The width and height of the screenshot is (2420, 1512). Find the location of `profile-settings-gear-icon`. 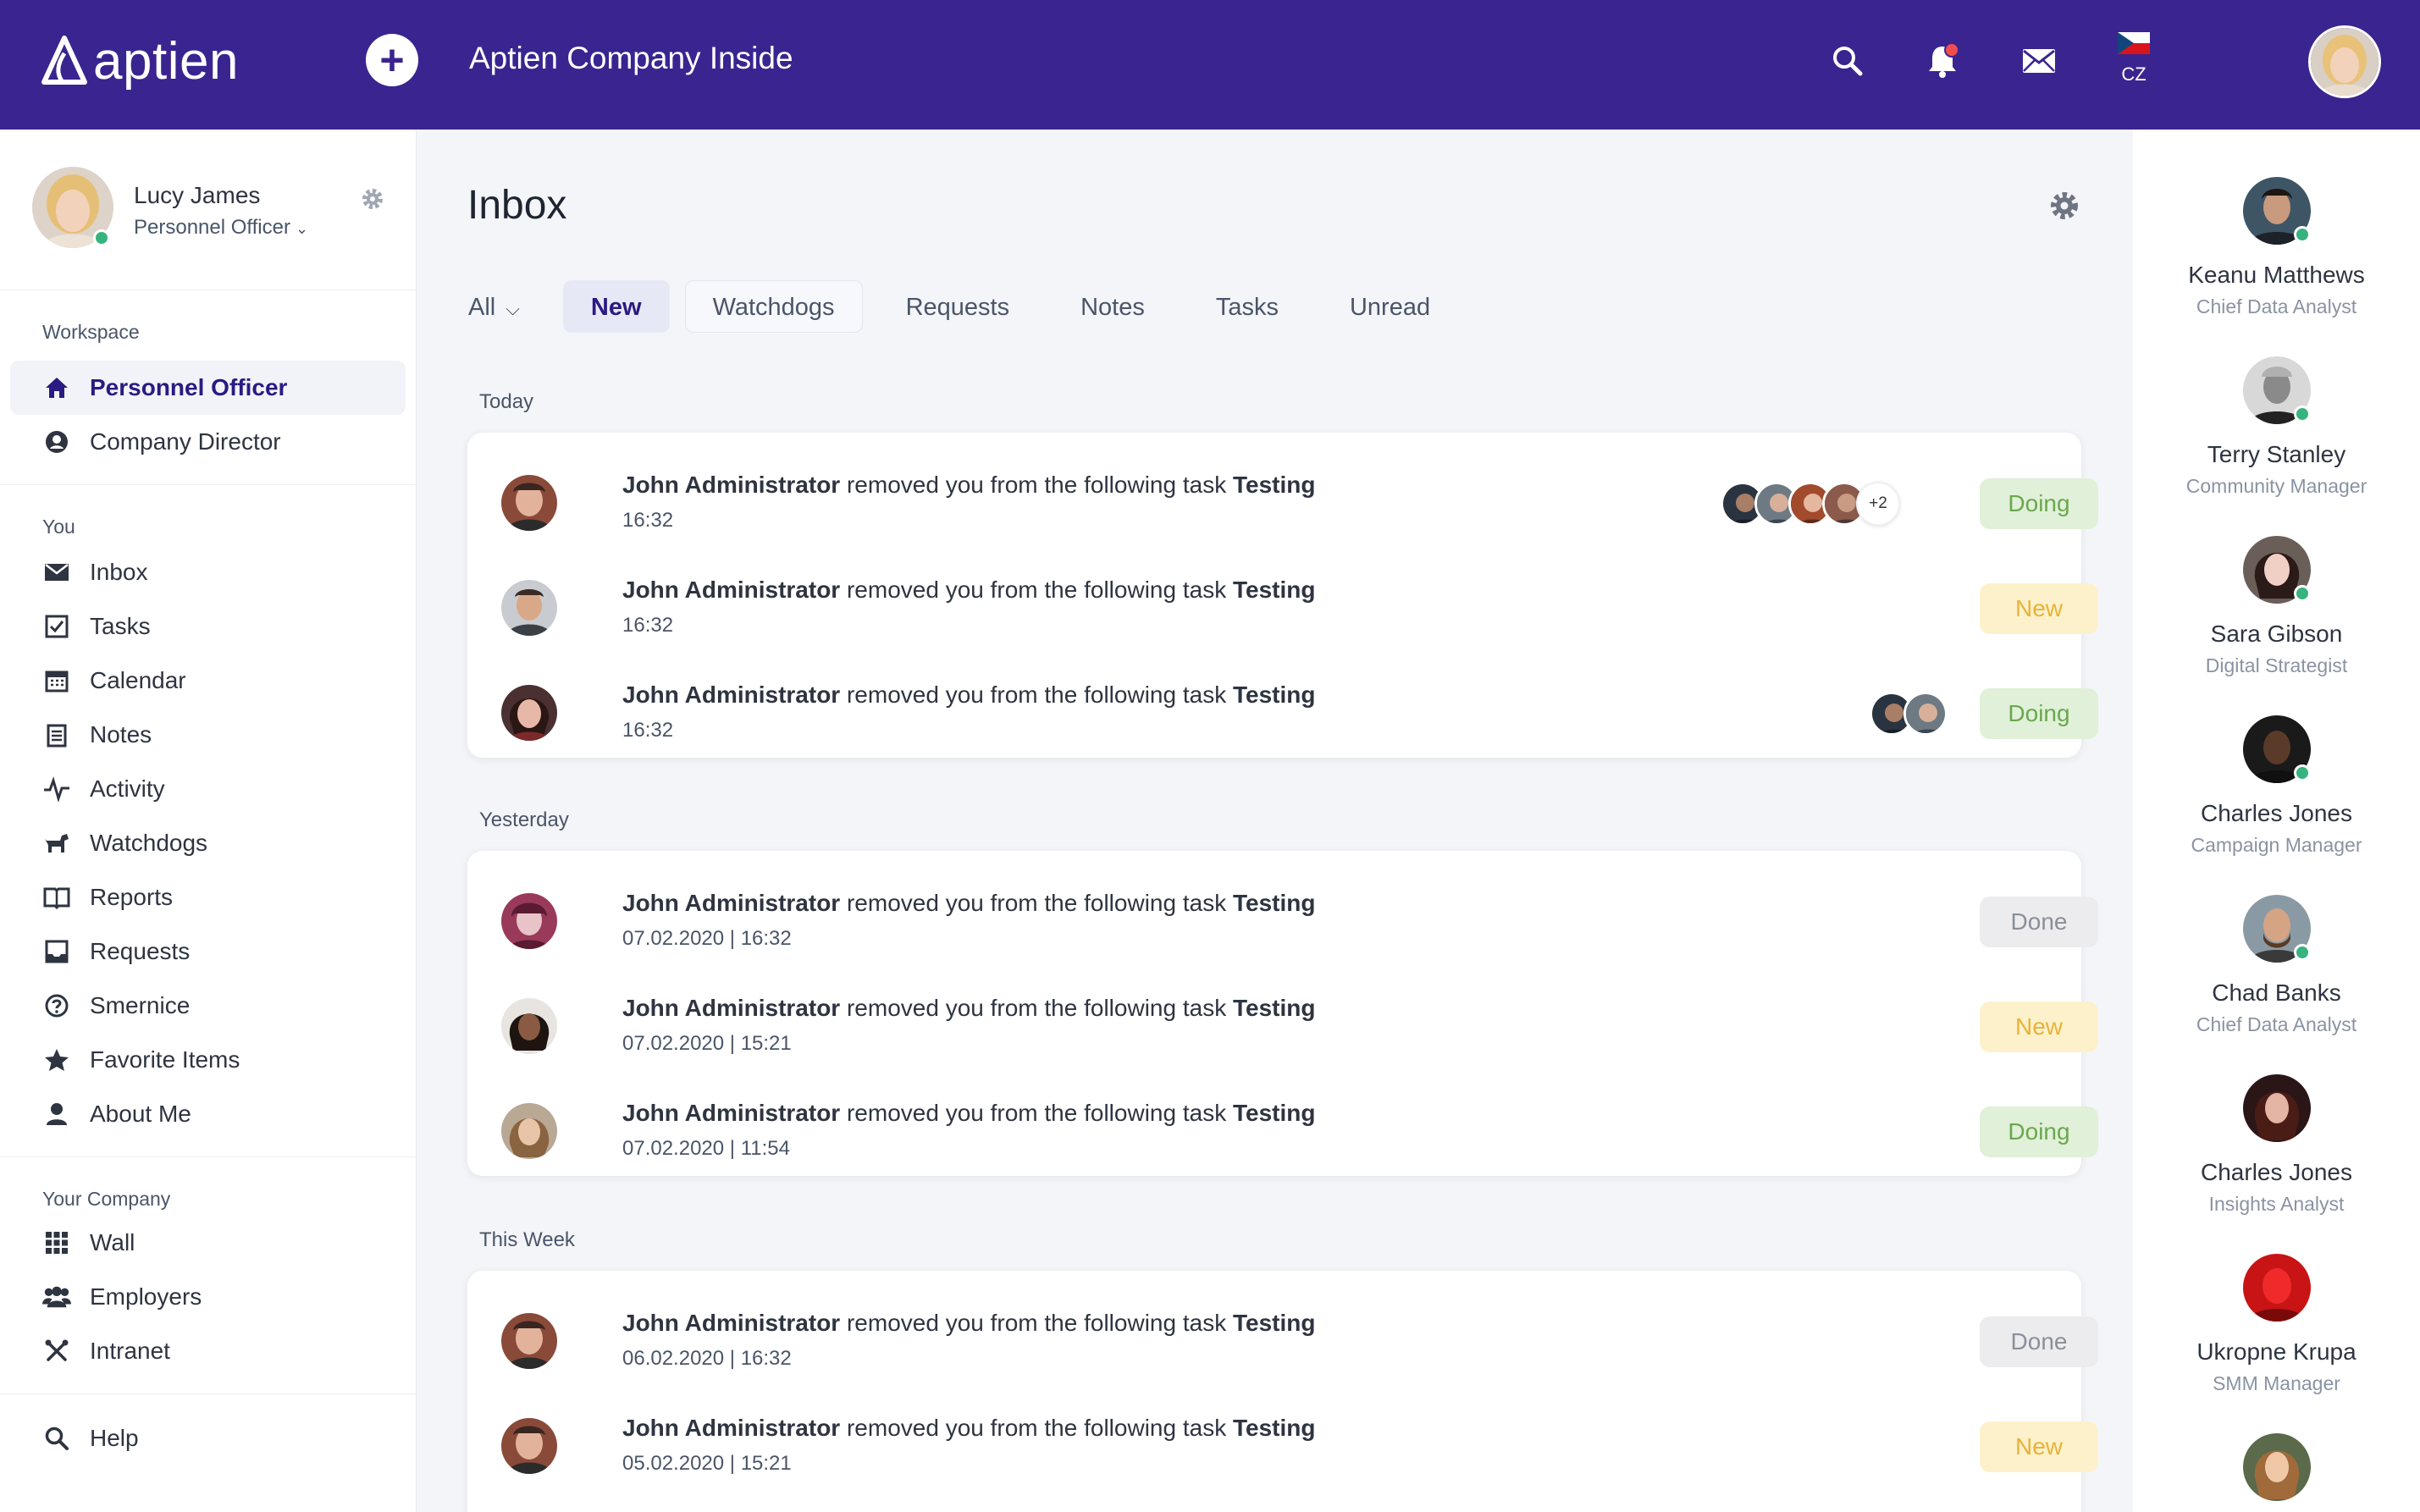

profile-settings-gear-icon is located at coordinates (373, 198).